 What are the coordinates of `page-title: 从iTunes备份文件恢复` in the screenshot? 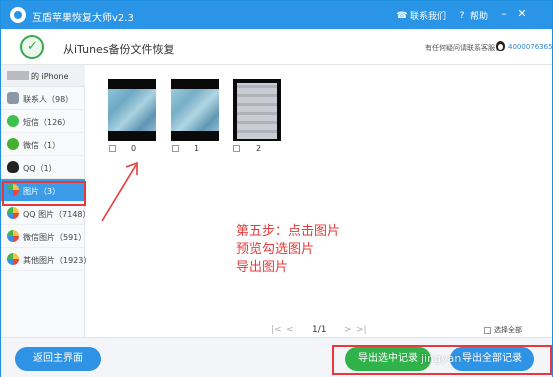 It's located at (119, 49).